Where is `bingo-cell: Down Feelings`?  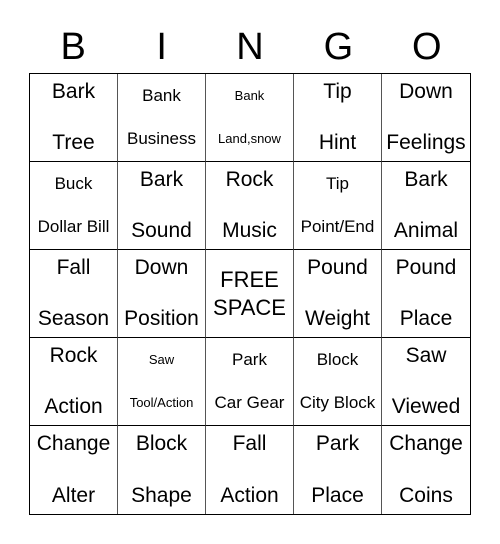
bingo-cell: Down Feelings is located at coordinates (426, 118).